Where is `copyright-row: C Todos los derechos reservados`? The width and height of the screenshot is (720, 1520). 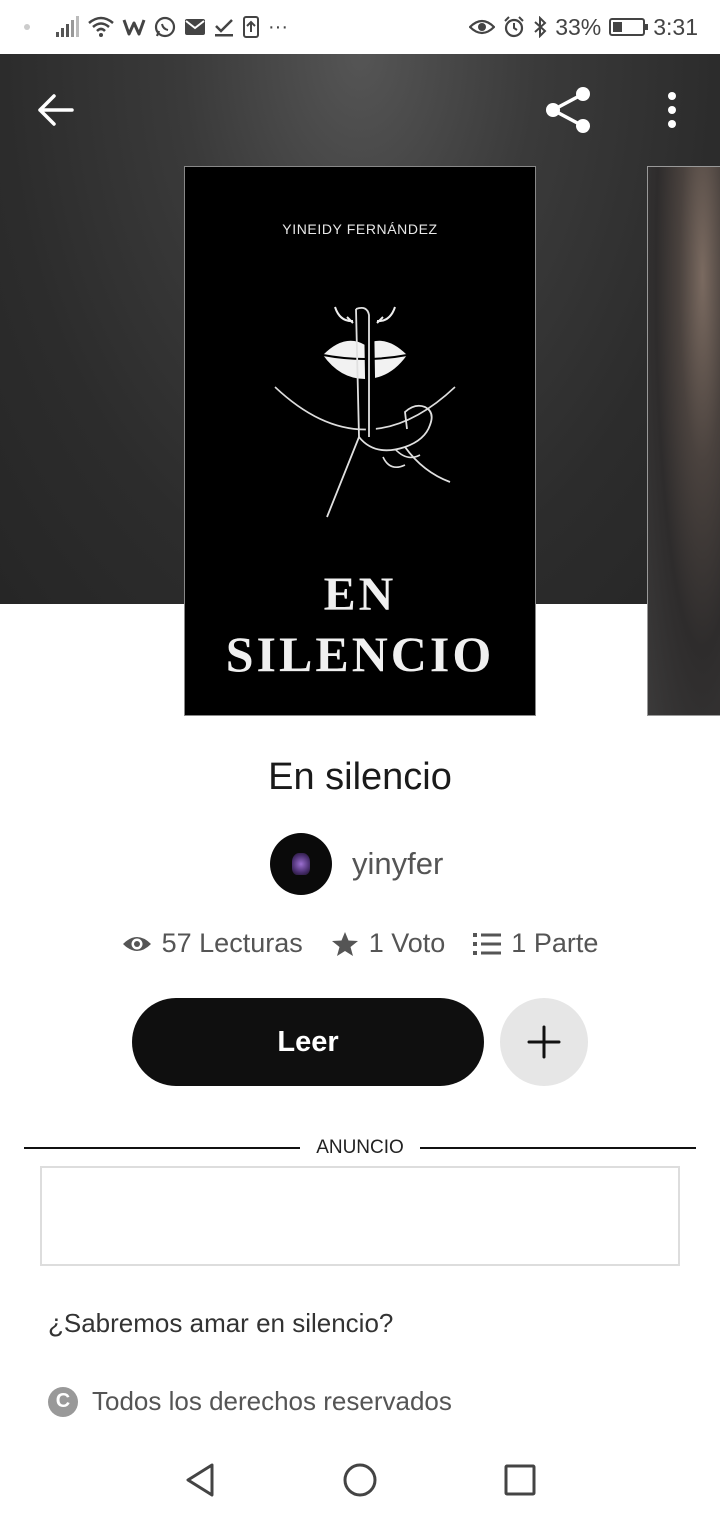 copyright-row: C Todos los derechos reservados is located at coordinates (250, 1401).